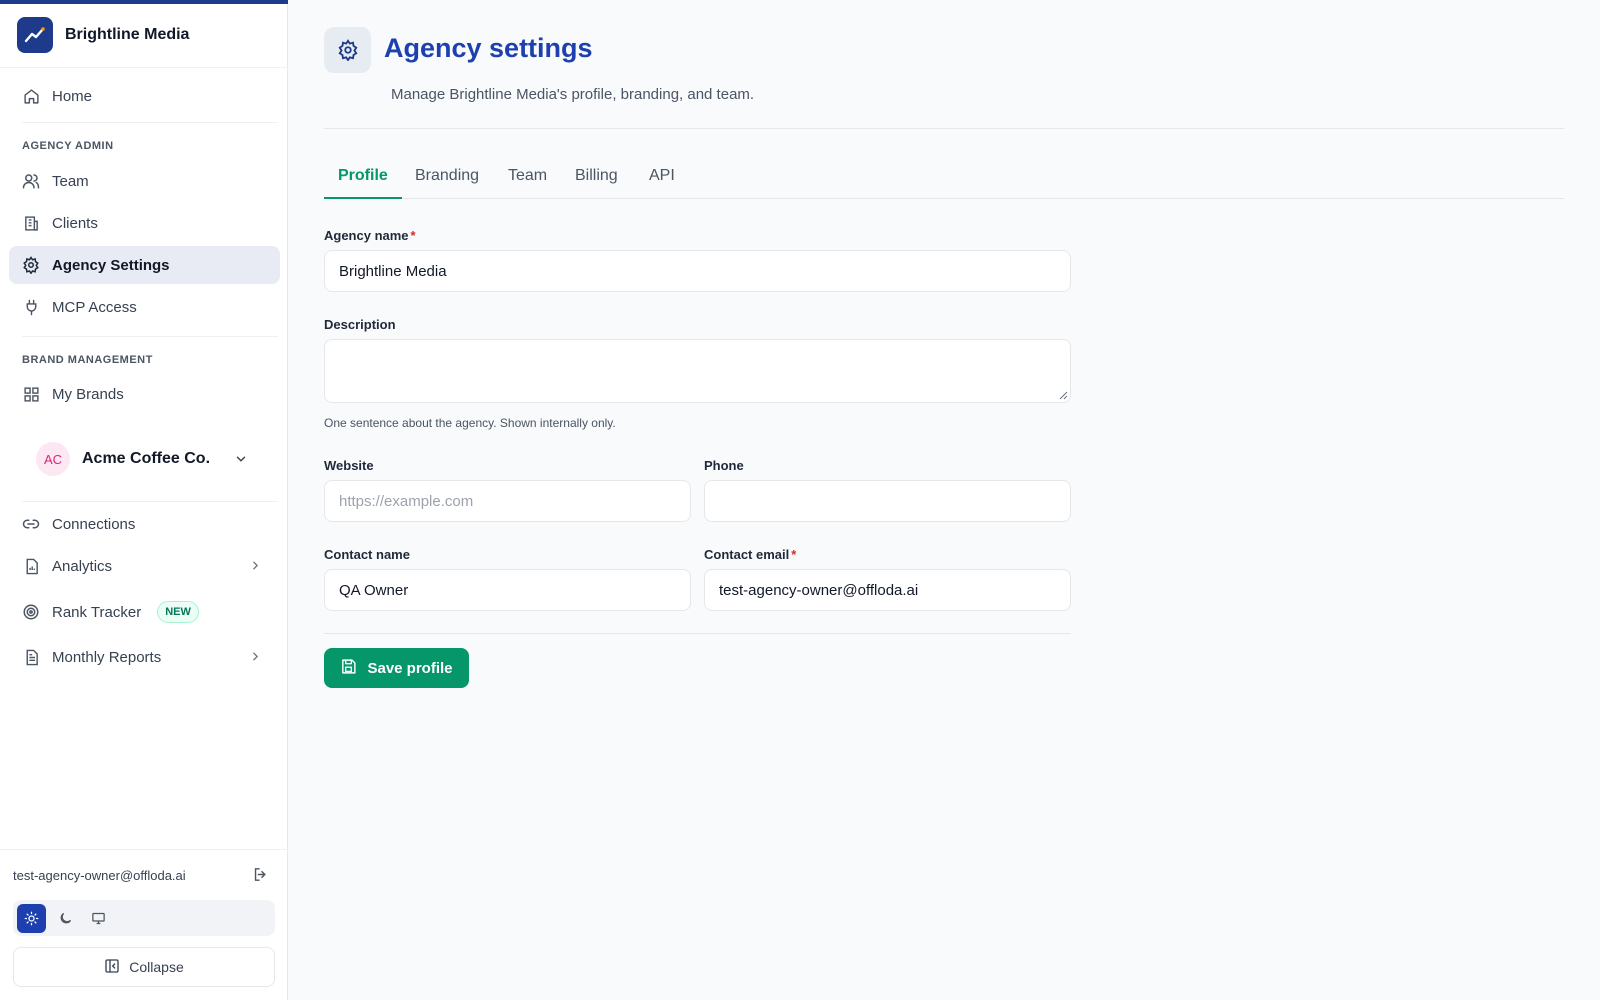  Describe the element at coordinates (68, 146) in the screenshot. I see `section-label-agency-admin: AGENCY ADMIN` at that location.